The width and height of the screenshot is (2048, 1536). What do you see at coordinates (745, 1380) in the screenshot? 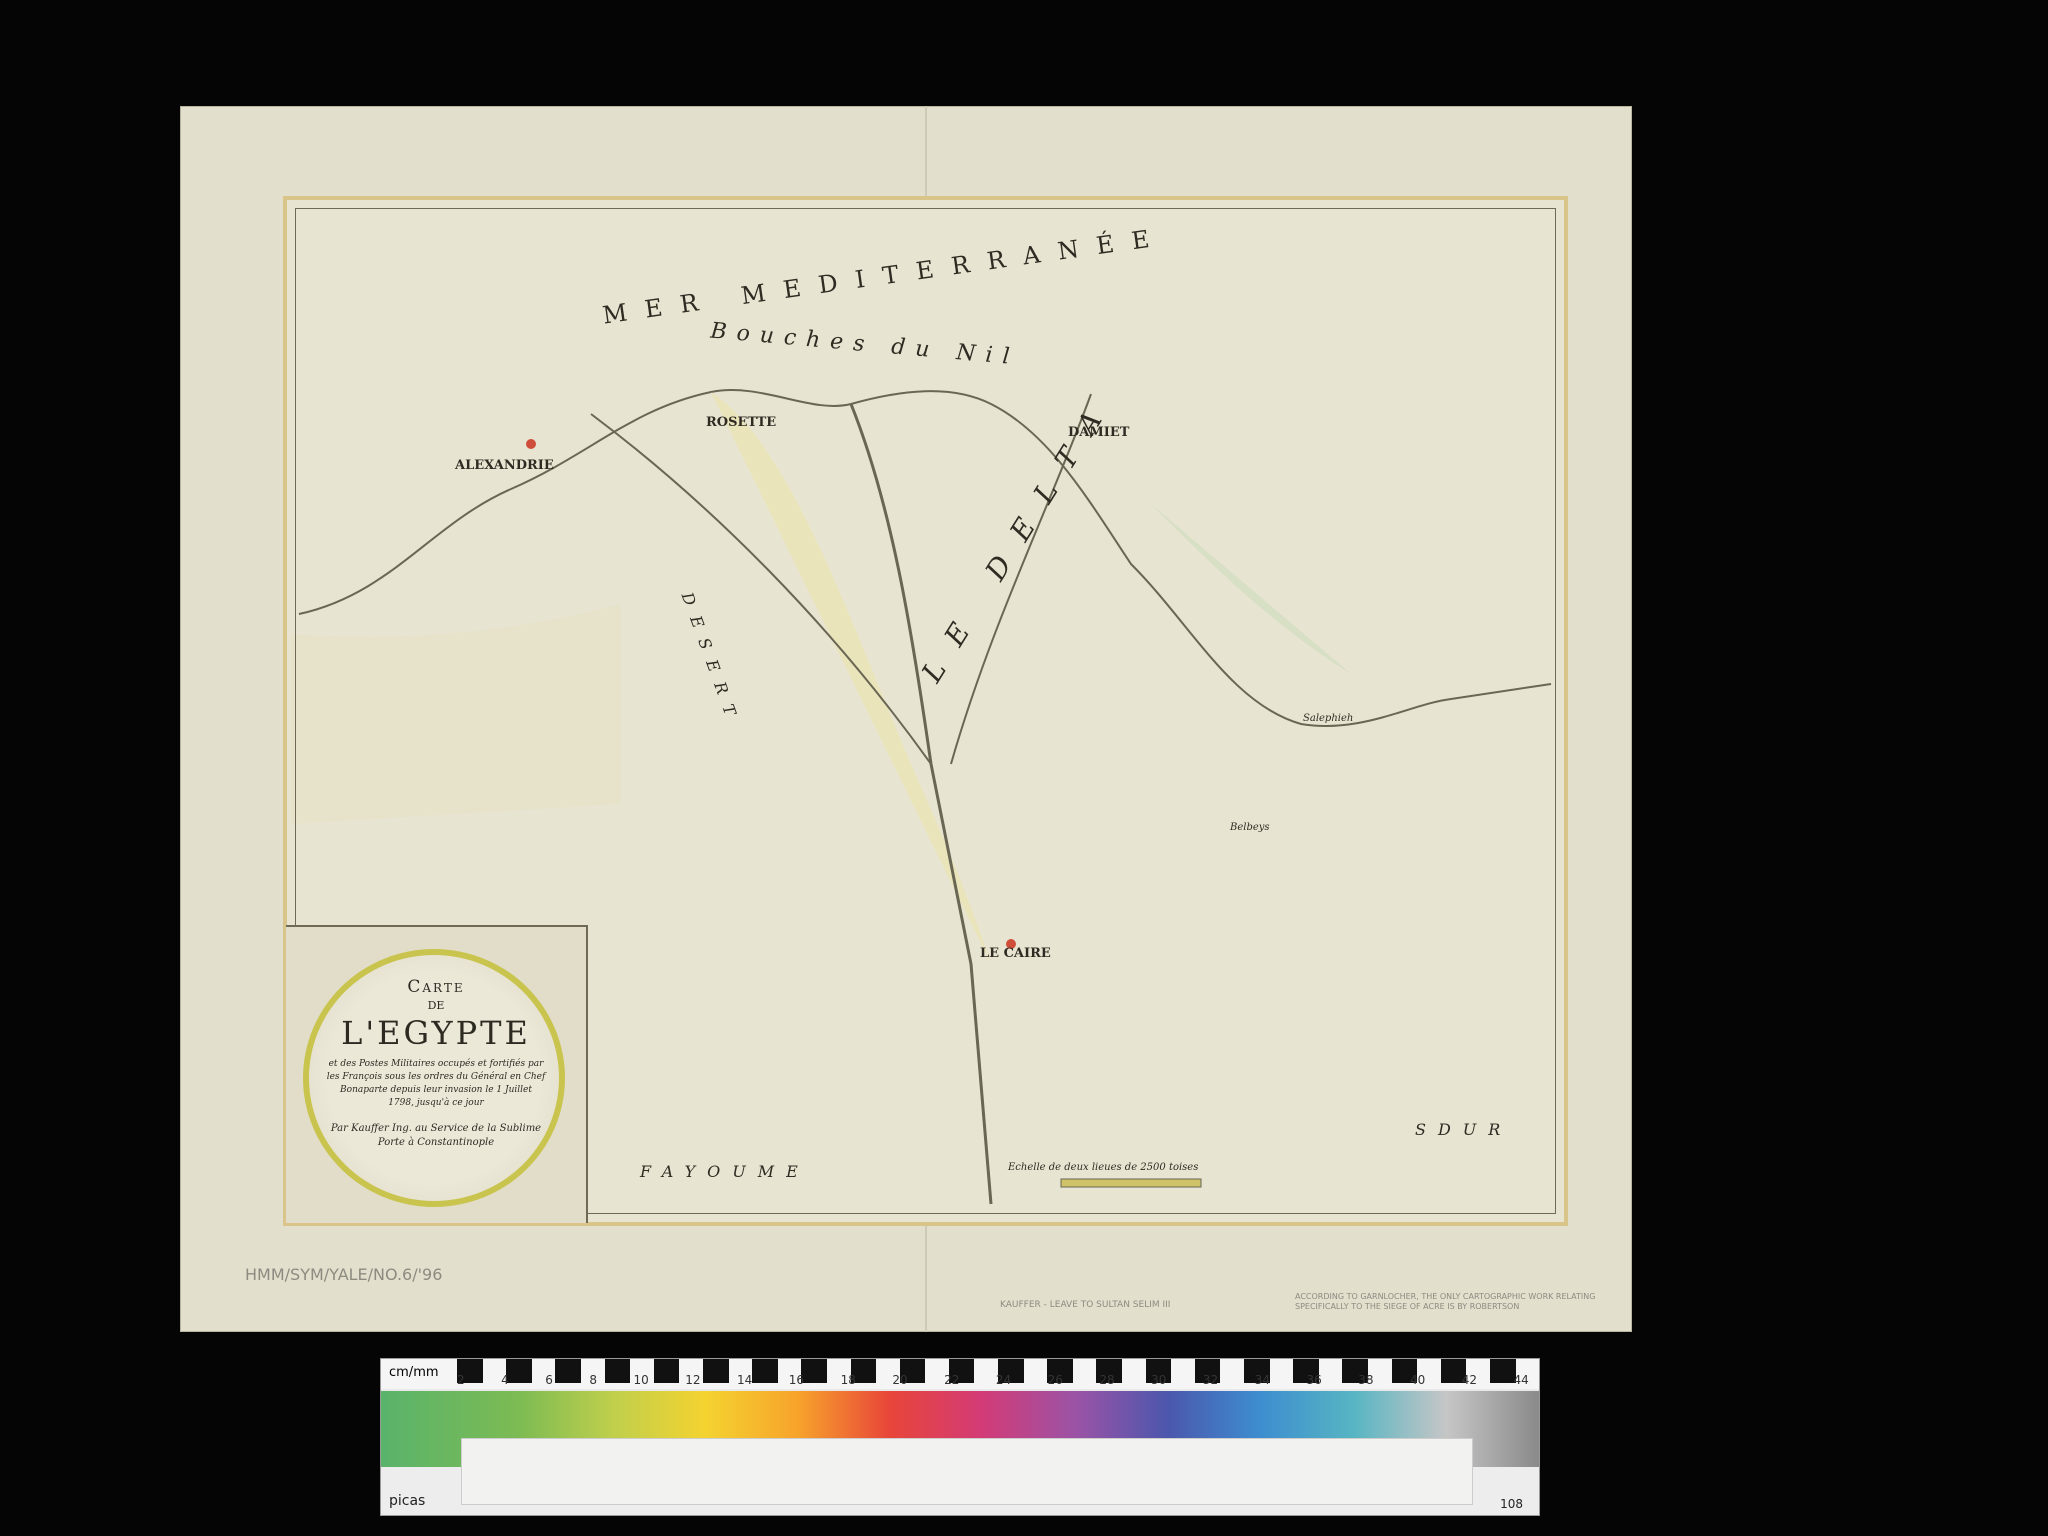
I see `ruler-number: 14` at bounding box center [745, 1380].